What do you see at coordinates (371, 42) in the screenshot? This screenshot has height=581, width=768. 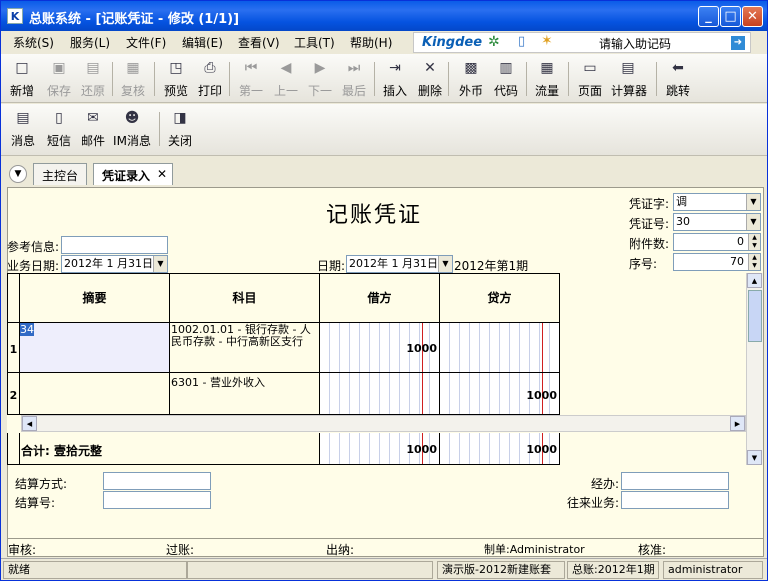 I see `menu-help: 帮助(H)` at bounding box center [371, 42].